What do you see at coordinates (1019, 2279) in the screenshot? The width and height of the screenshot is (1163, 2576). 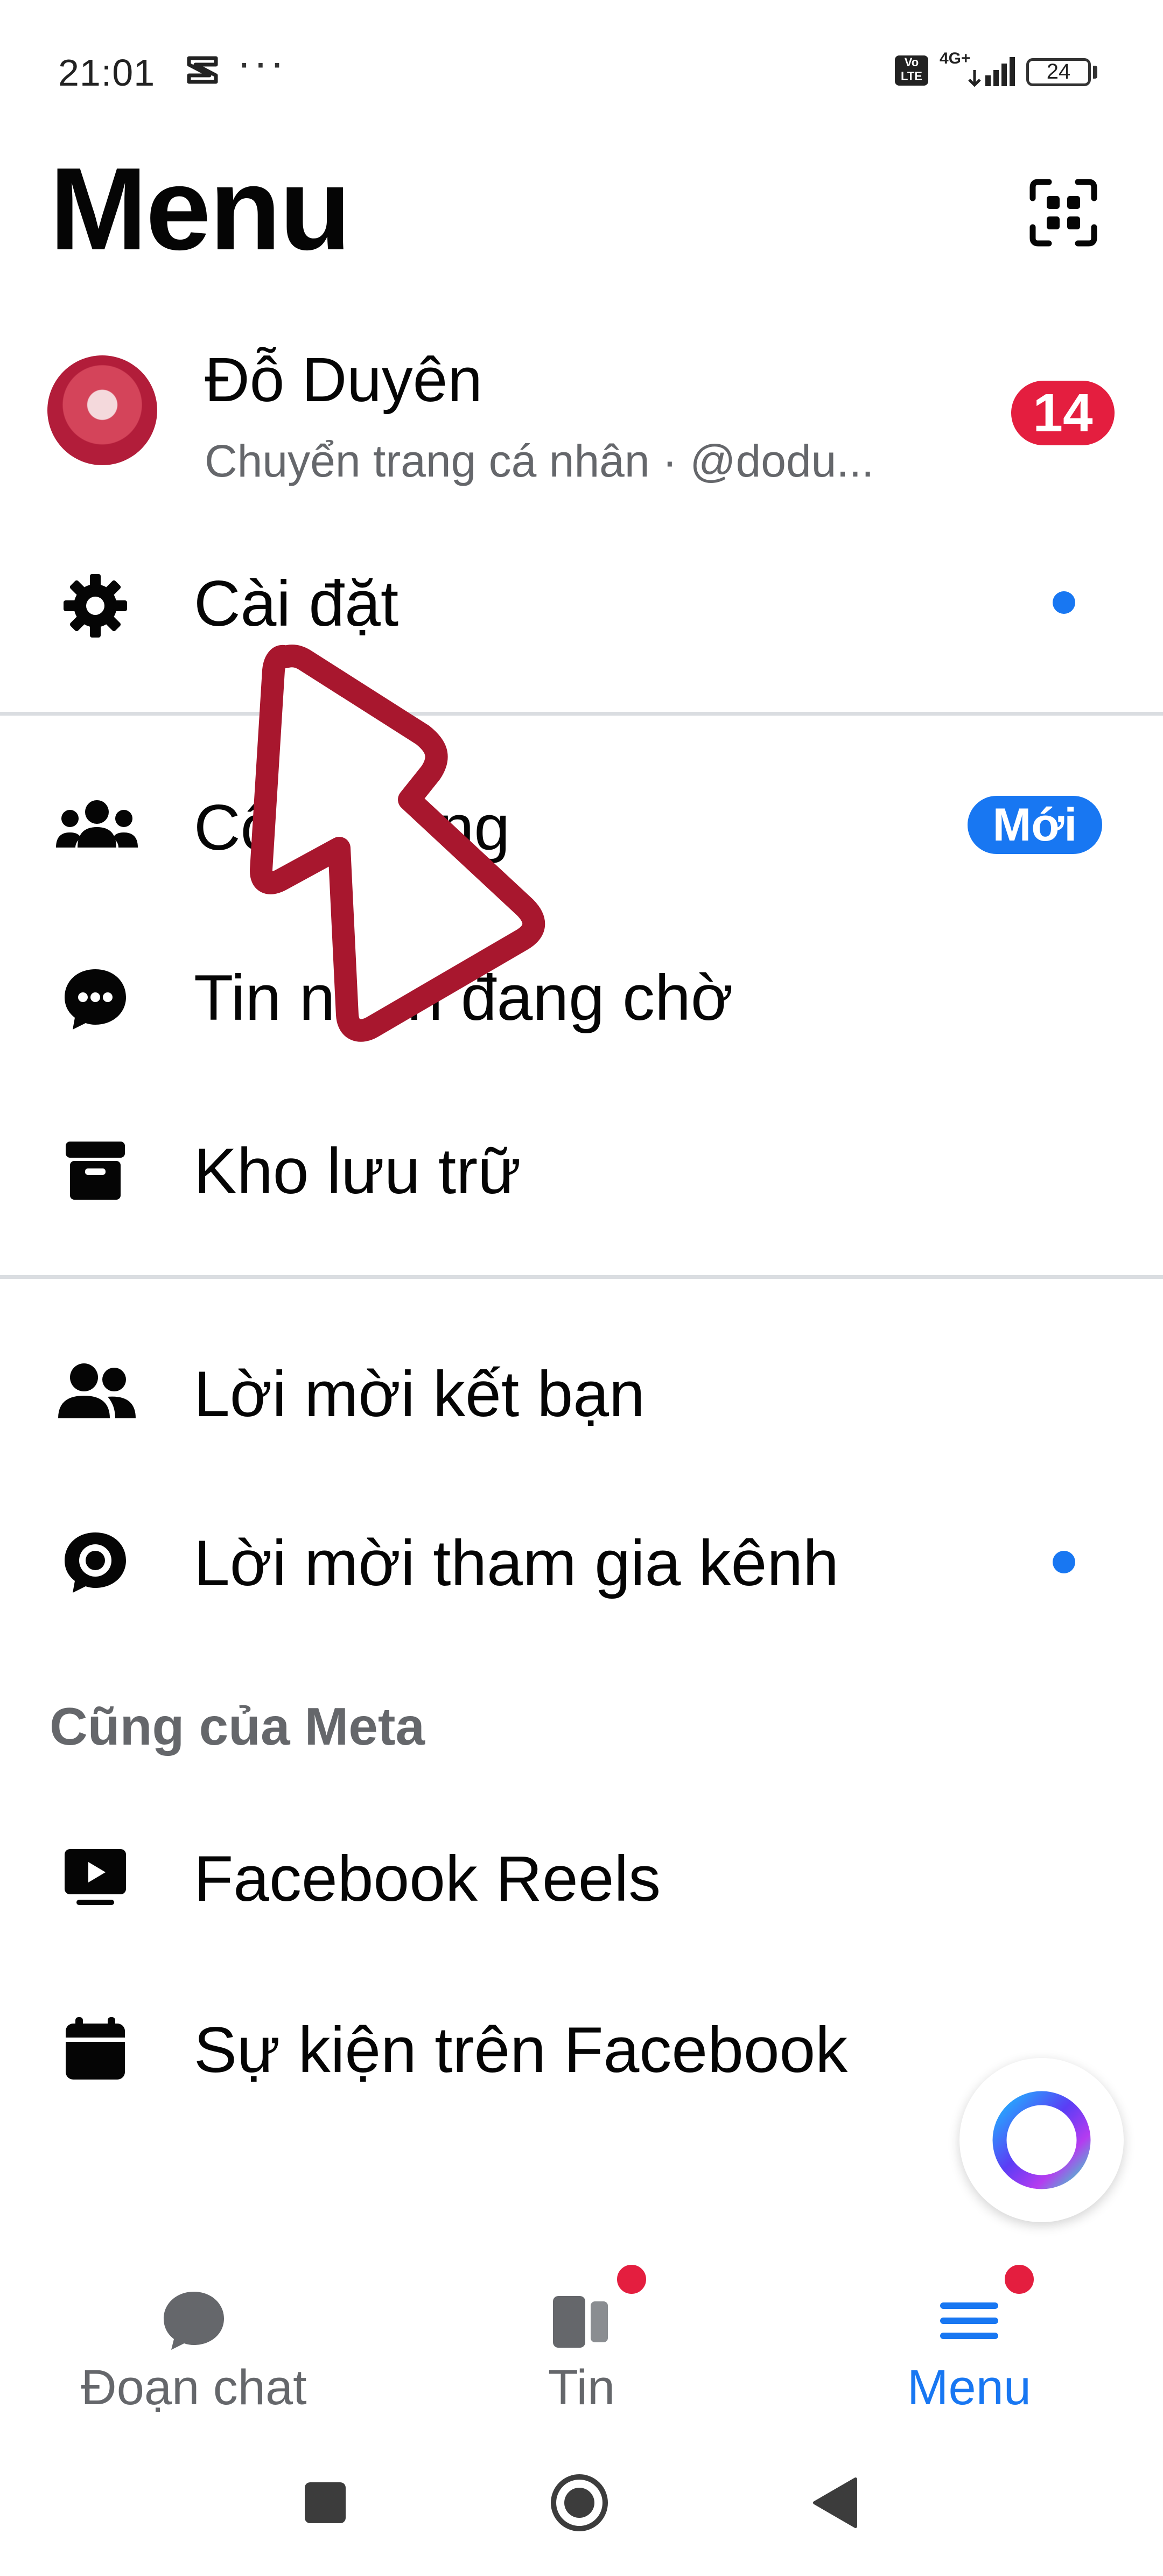 I see `menu-notification-dot` at bounding box center [1019, 2279].